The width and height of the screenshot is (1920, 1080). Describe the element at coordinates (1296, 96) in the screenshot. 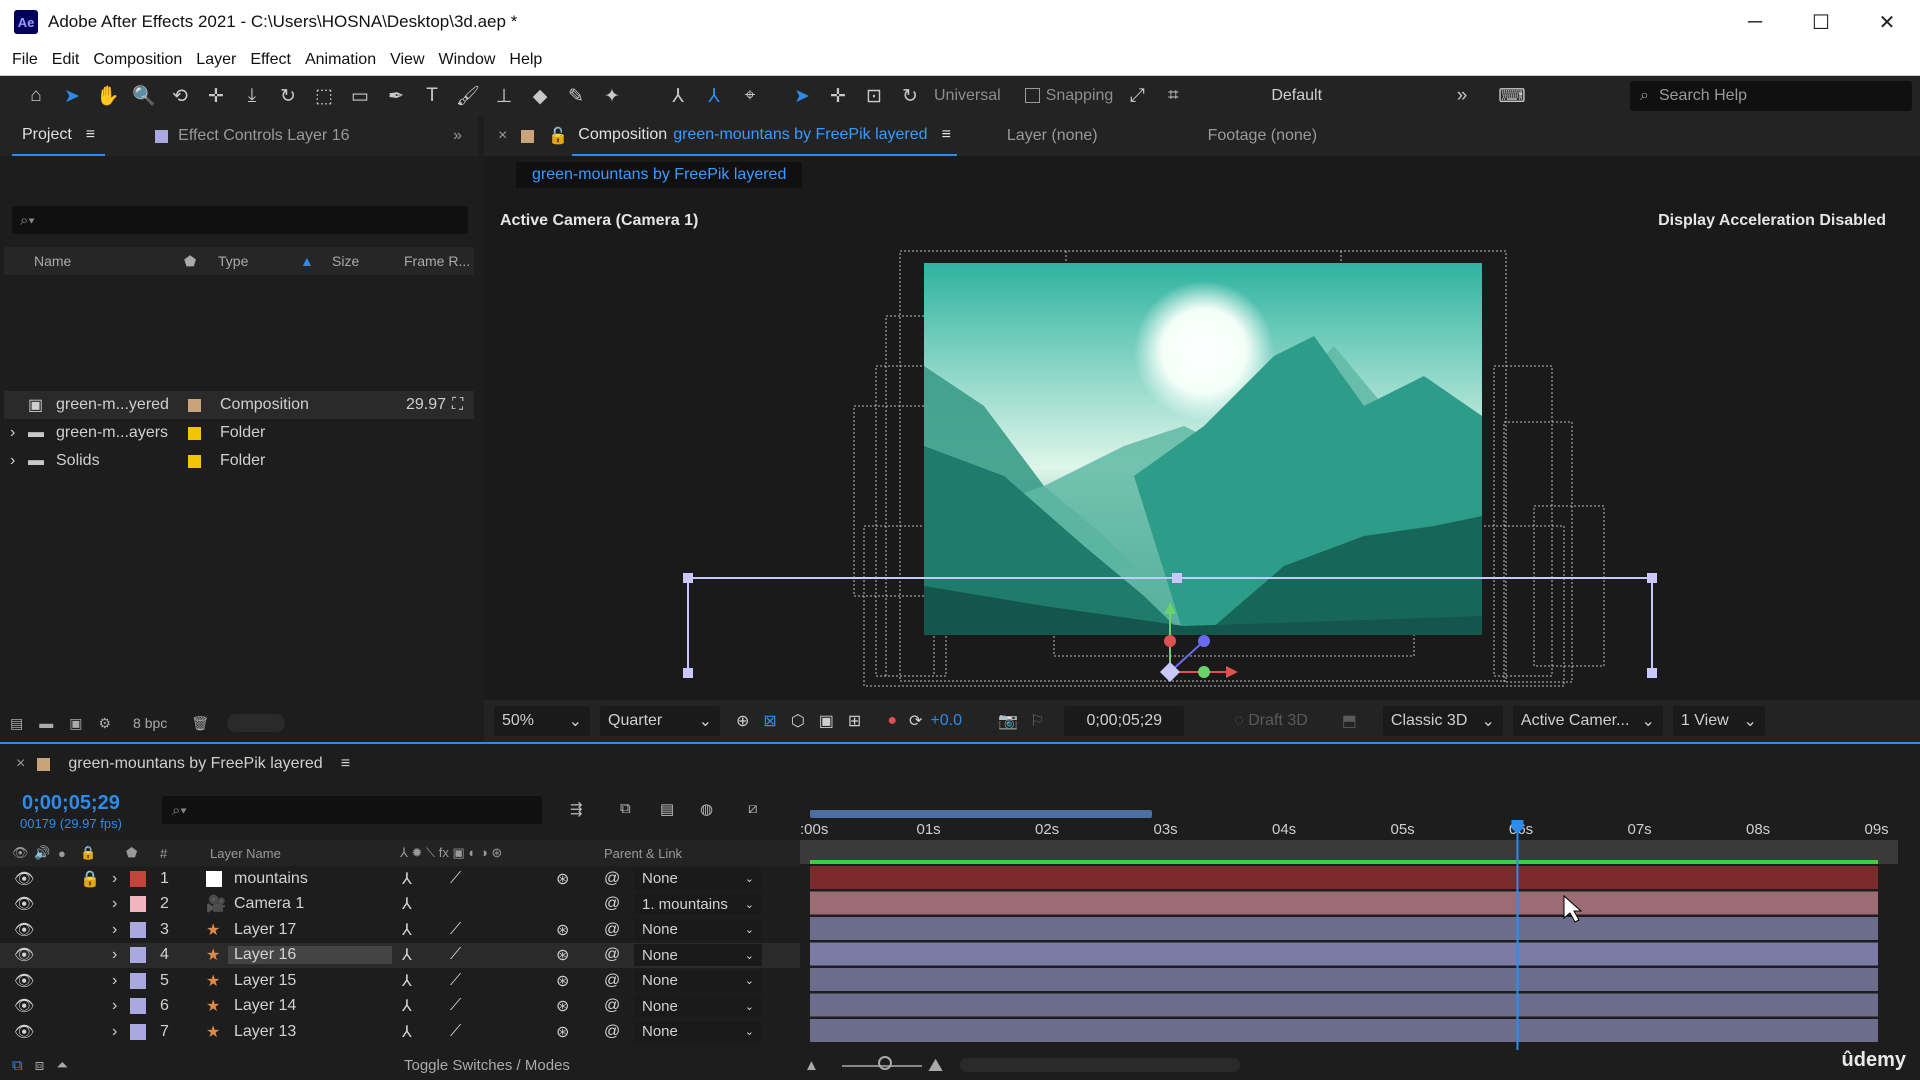

I see `workspace-label: Default` at that location.